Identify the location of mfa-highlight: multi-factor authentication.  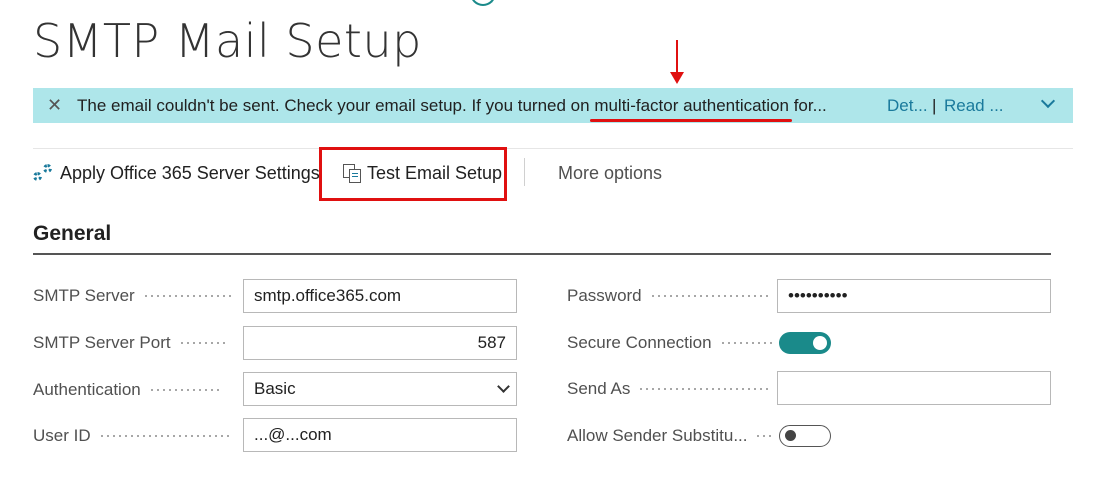
(691, 105).